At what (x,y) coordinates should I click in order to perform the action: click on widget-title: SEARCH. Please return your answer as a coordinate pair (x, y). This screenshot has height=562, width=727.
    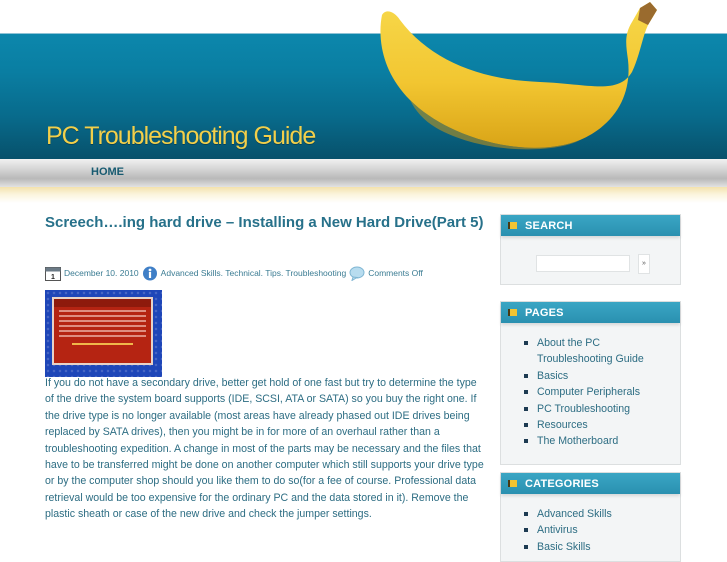
    Looking at the image, I should click on (549, 225).